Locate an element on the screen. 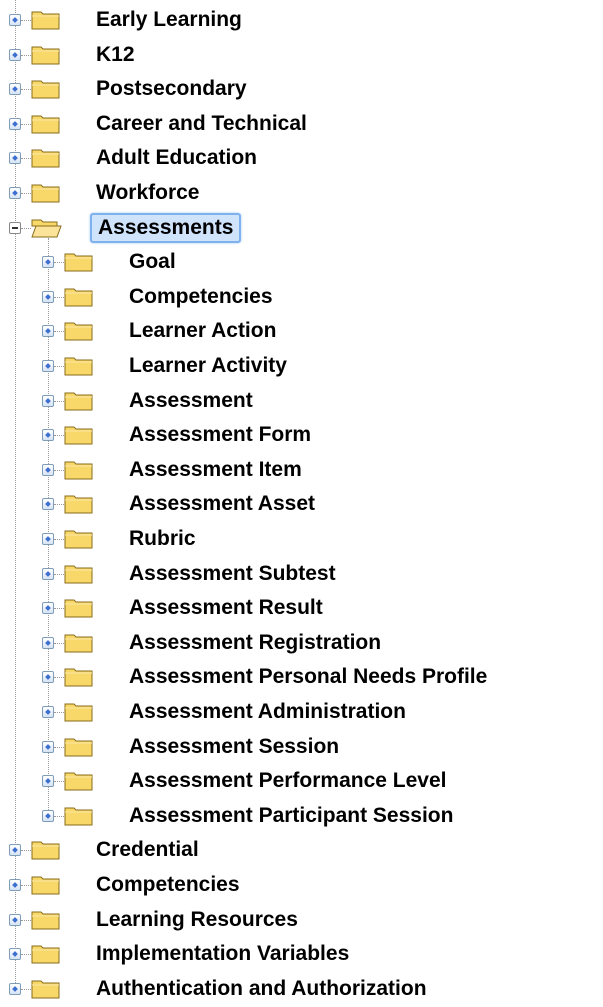 The width and height of the screenshot is (603, 1007). tree-item-early-learning: Early Learning is located at coordinates (301, 20).